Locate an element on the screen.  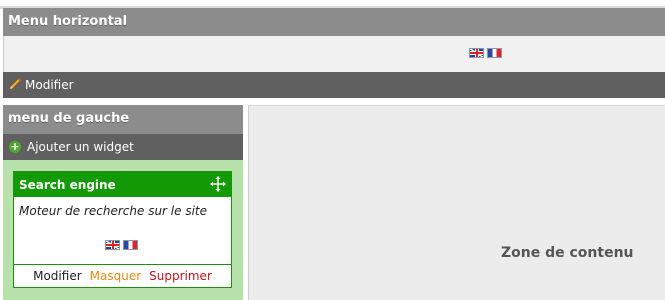
widget-header: Search engine is located at coordinates (122, 184).